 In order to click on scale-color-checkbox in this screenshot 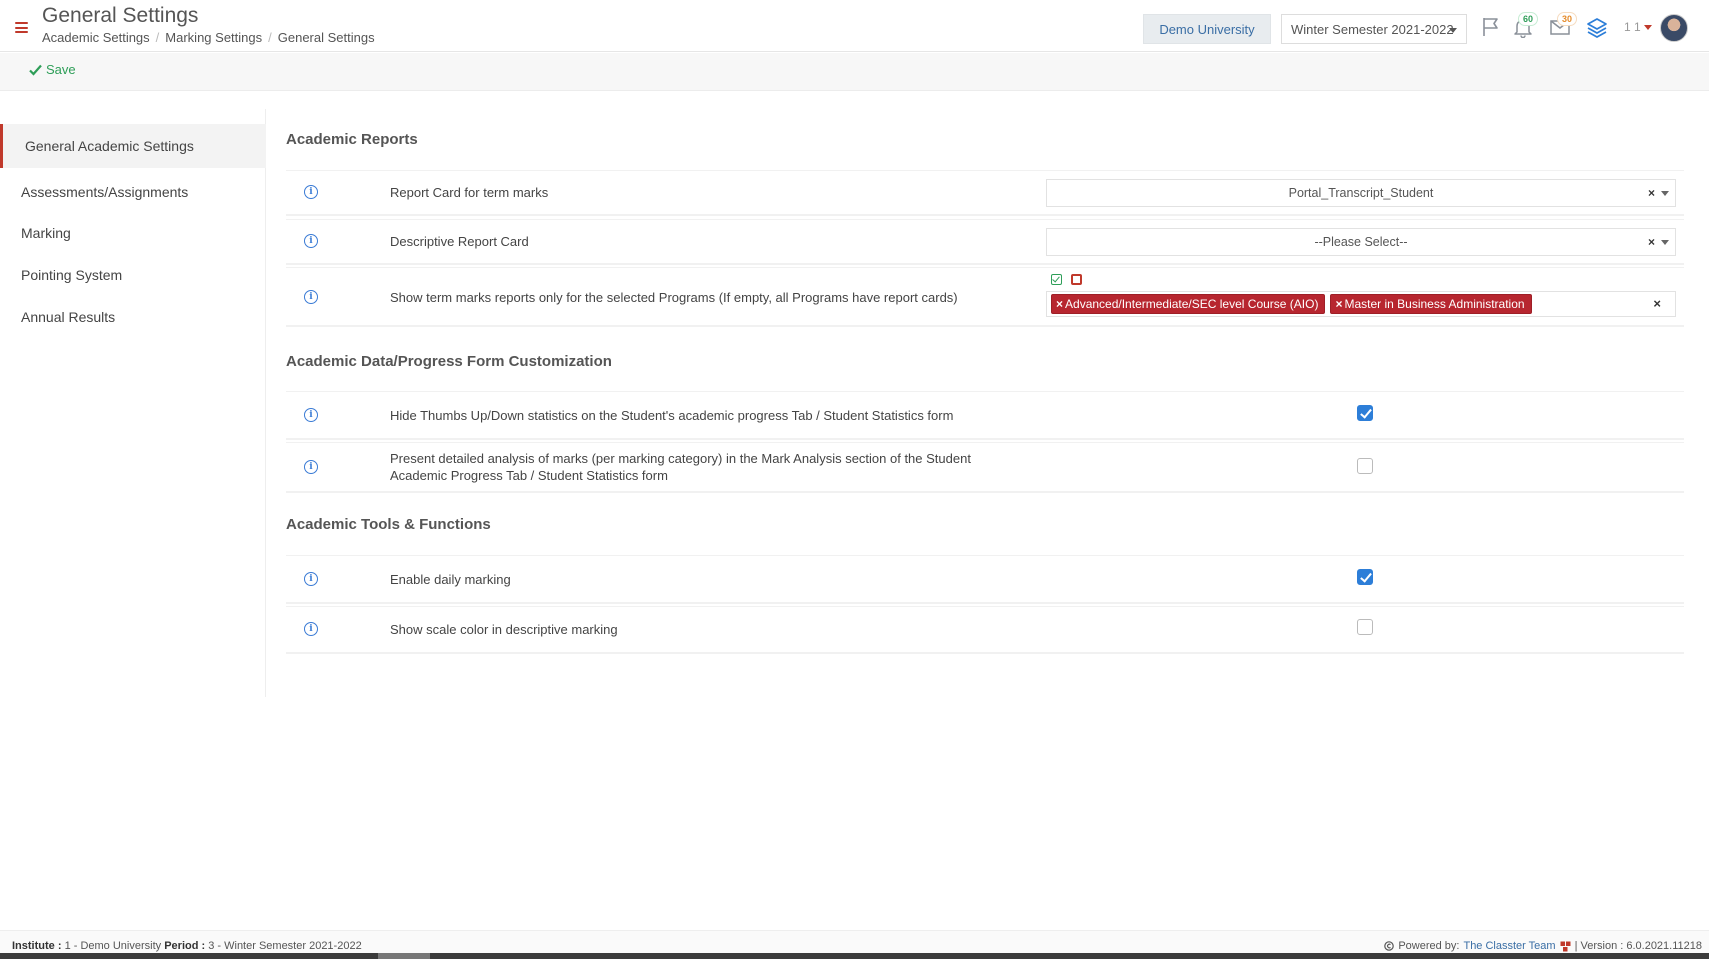, I will do `click(1365, 627)`.